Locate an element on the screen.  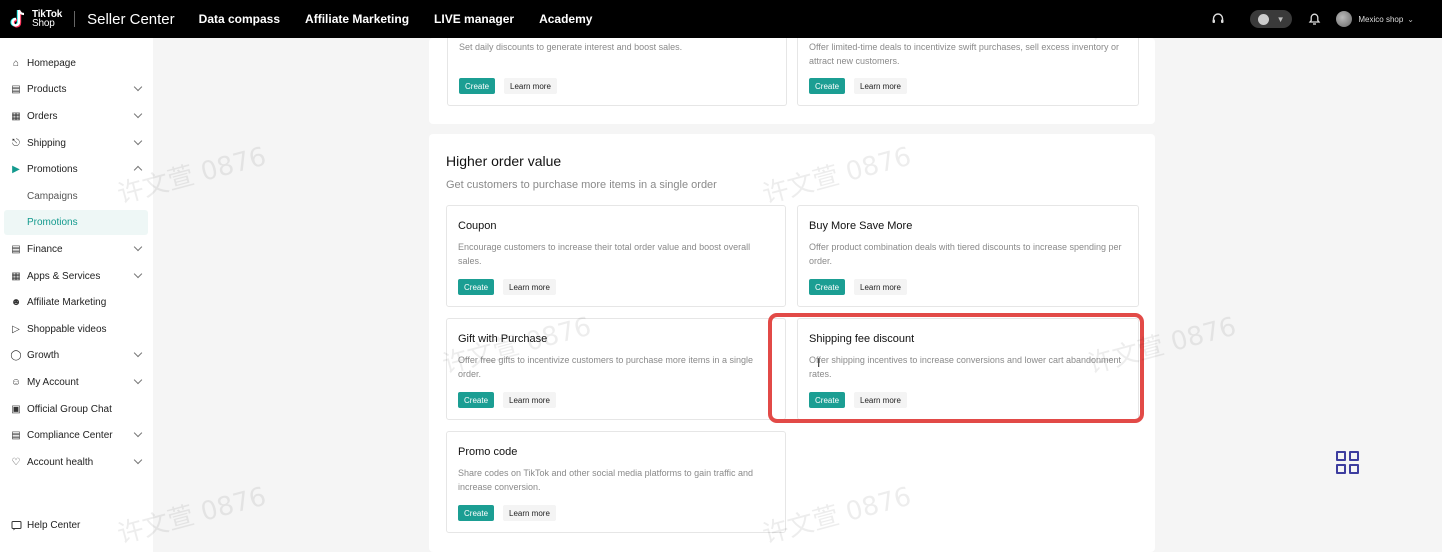
sidebar-item-shipping: ⎋ Shipping is located at coordinates (76, 143).